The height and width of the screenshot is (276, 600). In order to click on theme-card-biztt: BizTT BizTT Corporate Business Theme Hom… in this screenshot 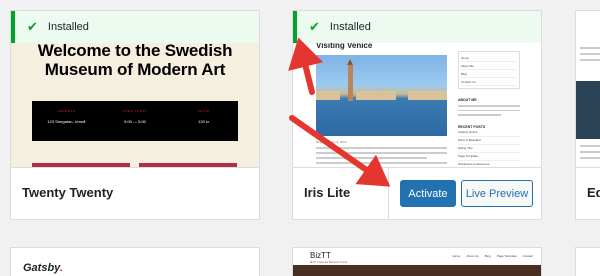, I will do `click(417, 261)`.